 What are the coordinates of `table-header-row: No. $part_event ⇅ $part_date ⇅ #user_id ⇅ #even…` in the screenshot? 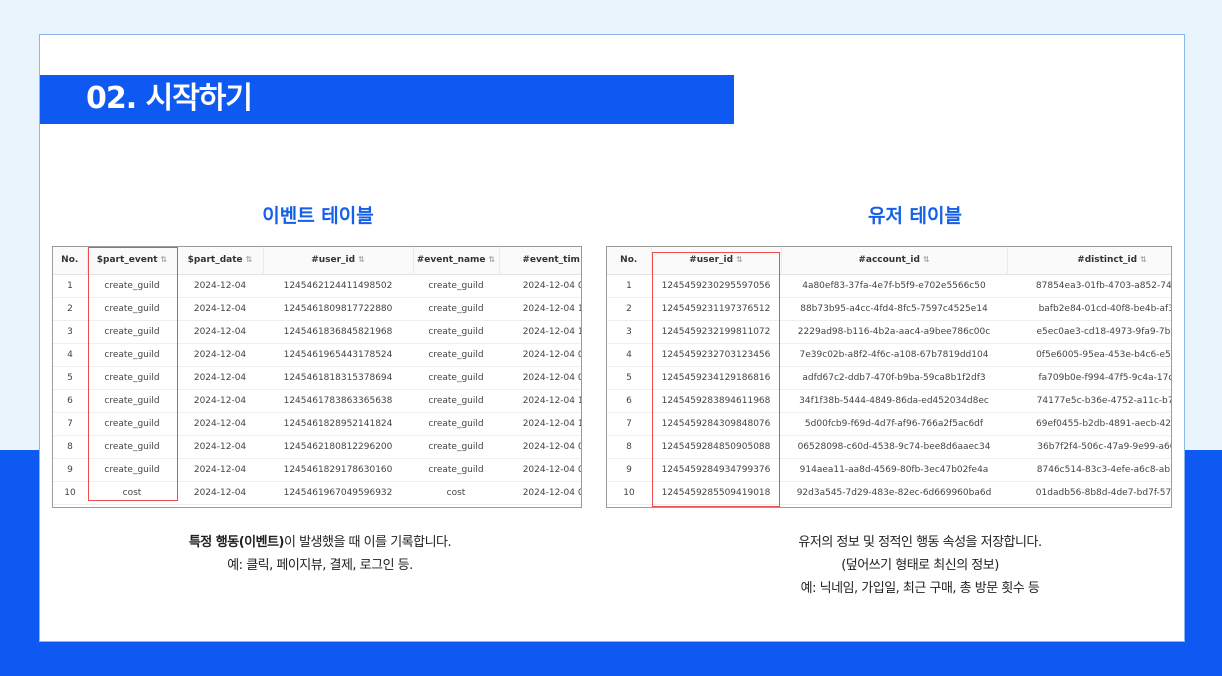 It's located at (317, 261).